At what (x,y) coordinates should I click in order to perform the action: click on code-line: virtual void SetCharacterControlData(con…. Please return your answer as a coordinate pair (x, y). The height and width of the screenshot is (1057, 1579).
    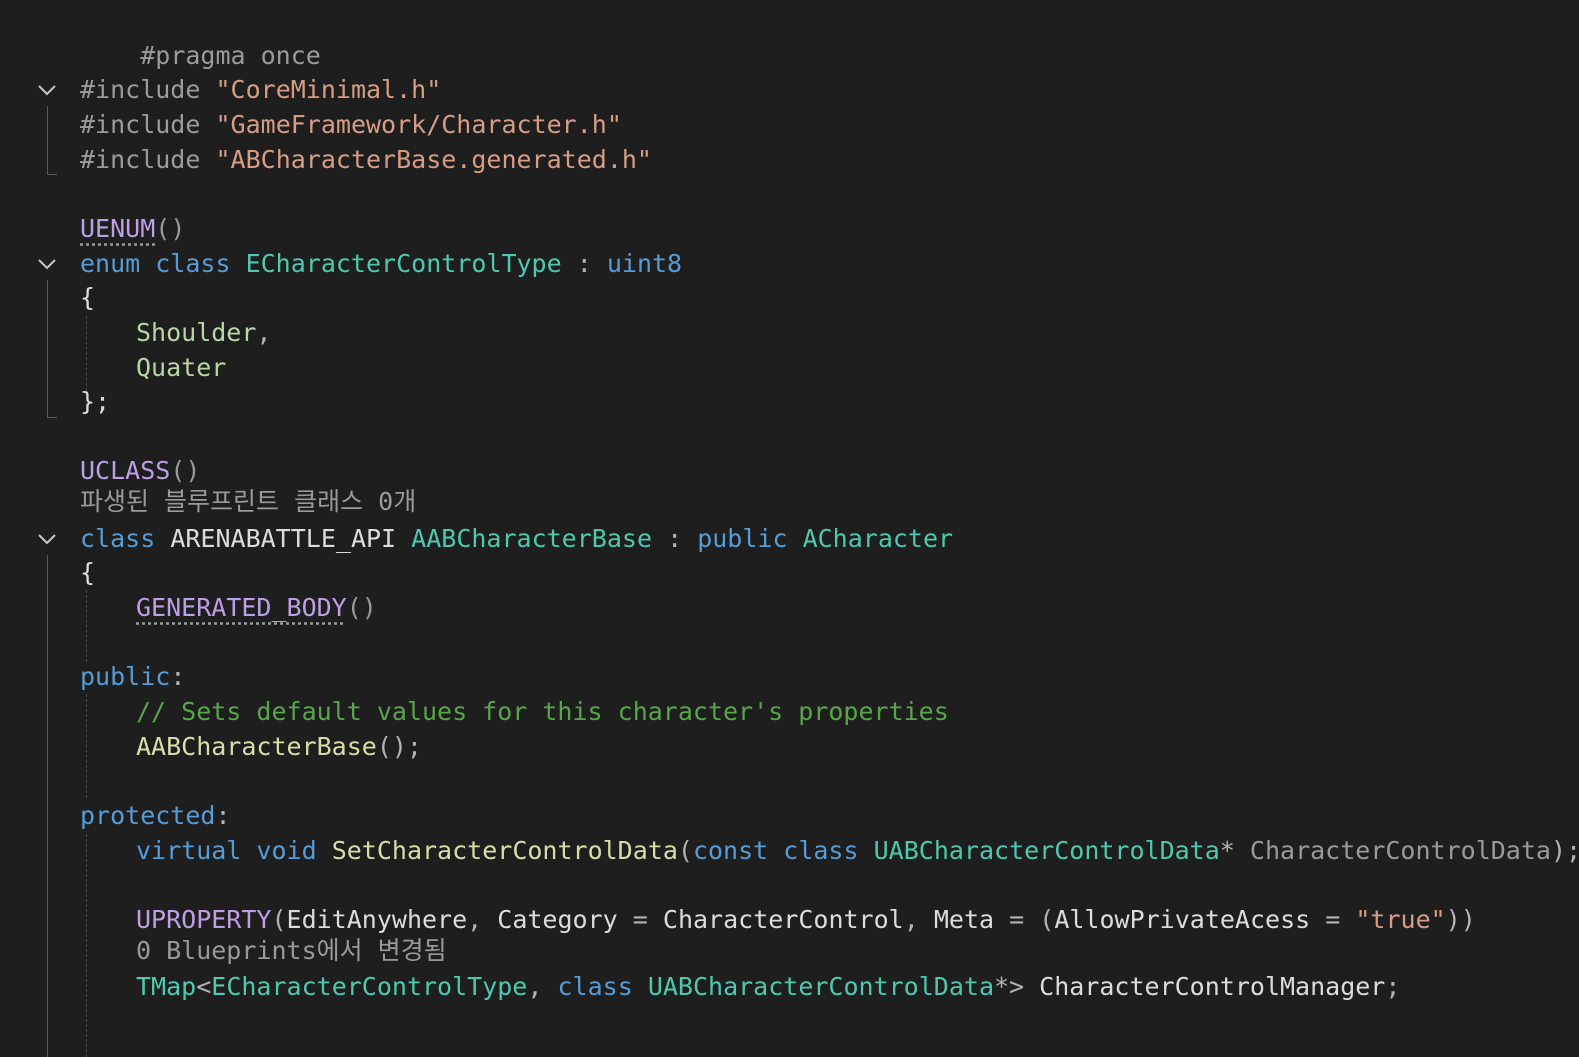
    Looking at the image, I should click on (857, 850).